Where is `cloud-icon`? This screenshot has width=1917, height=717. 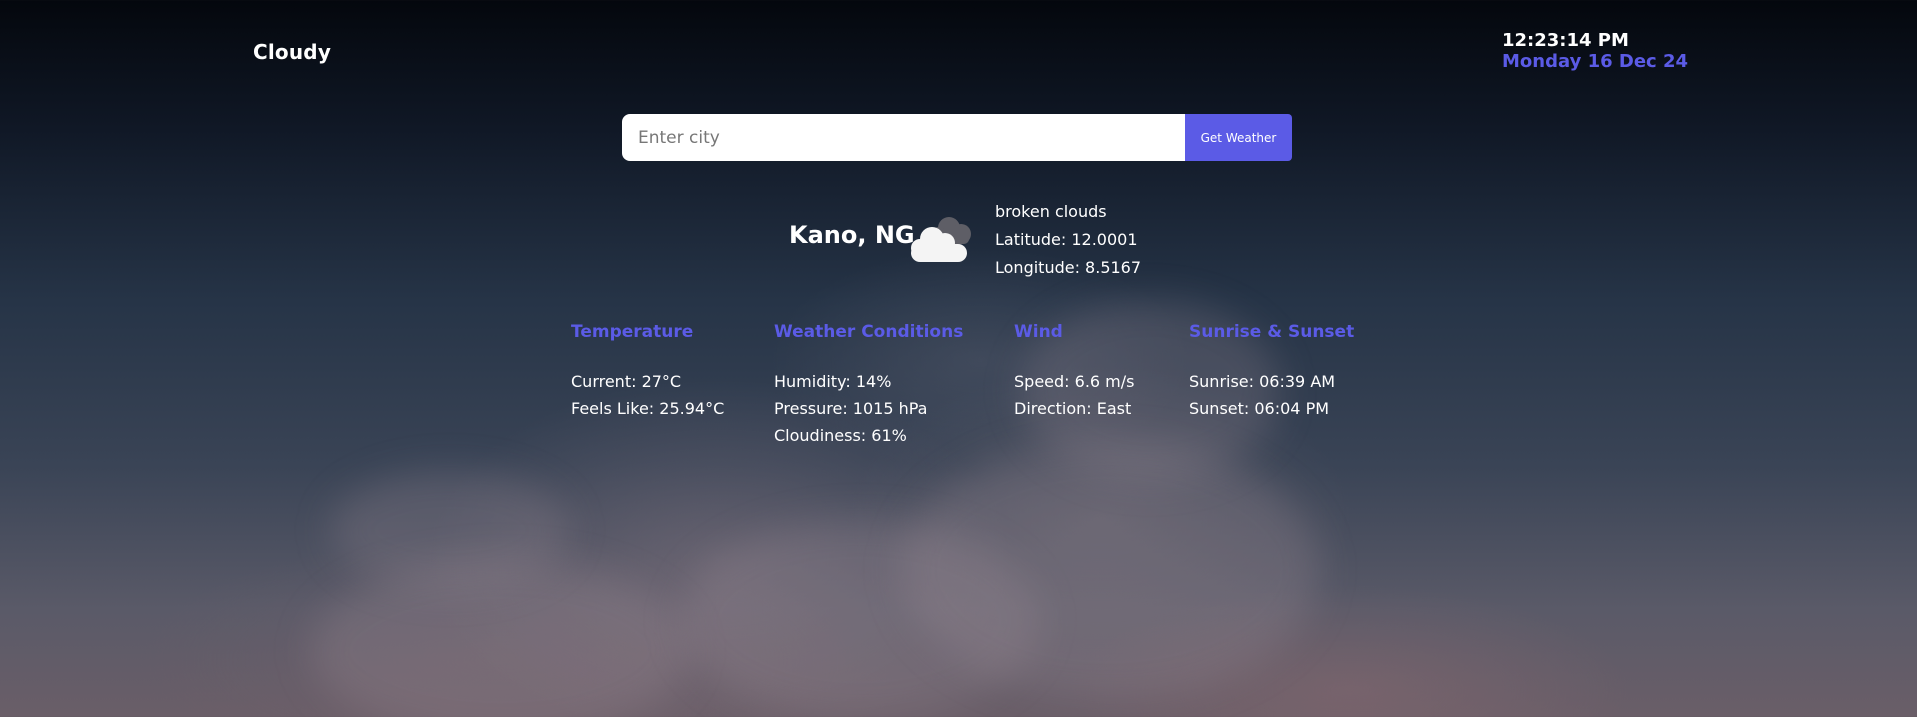
cloud-icon is located at coordinates (943, 236).